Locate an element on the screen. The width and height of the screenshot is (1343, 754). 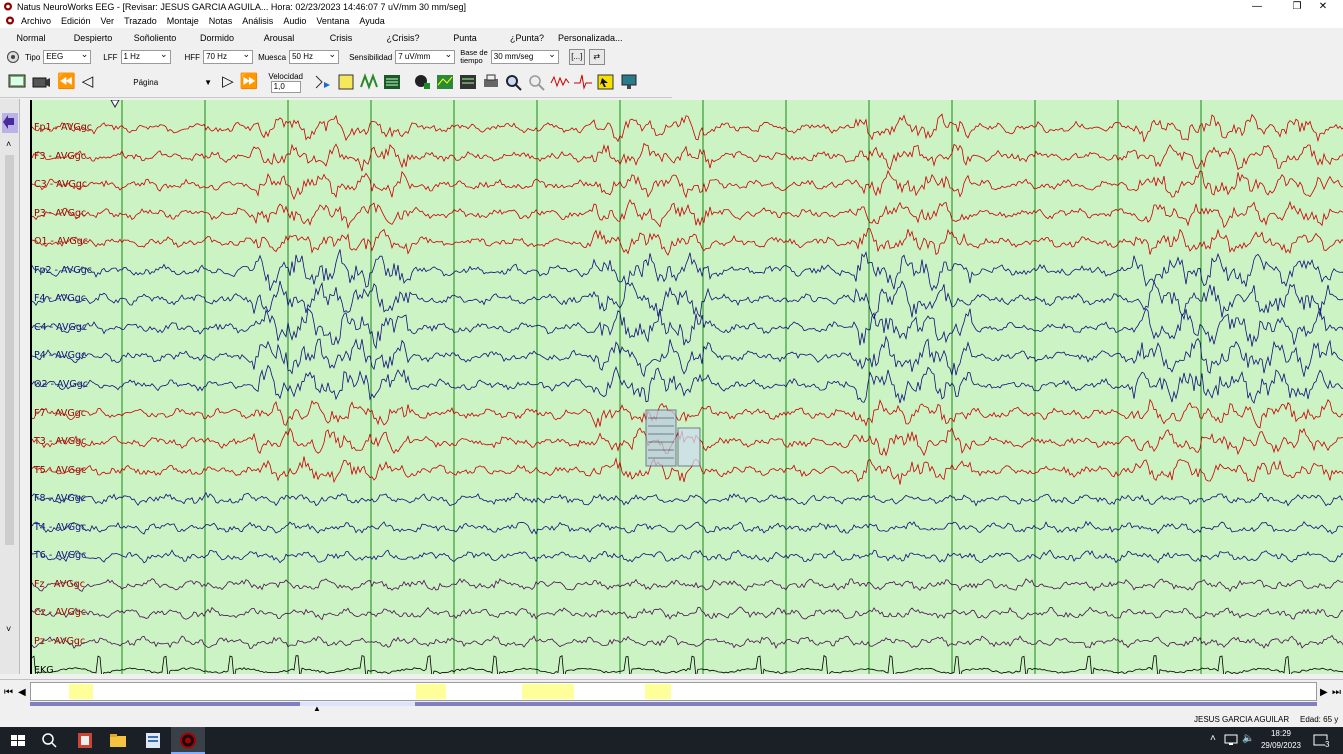
zoom-out-icon is located at coordinates (537, 82).